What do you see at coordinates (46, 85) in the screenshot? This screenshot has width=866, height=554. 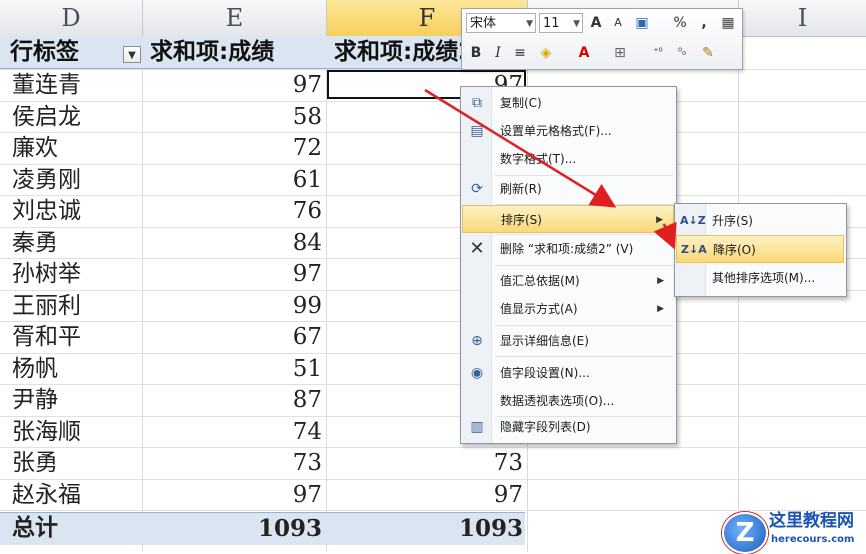 I see `row-label: 董连青` at bounding box center [46, 85].